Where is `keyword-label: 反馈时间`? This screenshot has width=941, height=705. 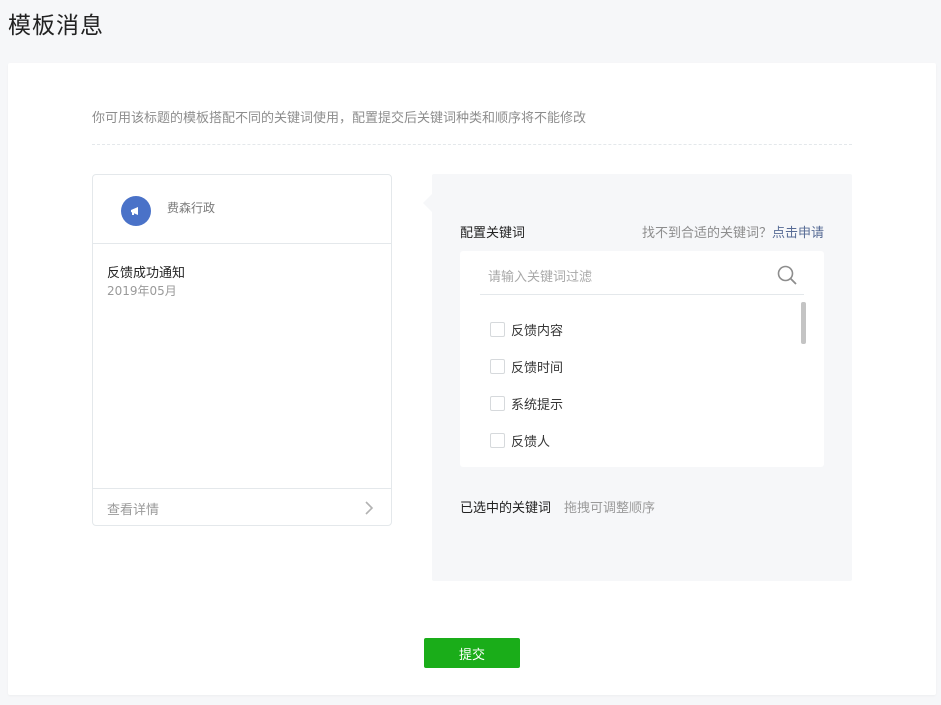 keyword-label: 反馈时间 is located at coordinates (537, 368).